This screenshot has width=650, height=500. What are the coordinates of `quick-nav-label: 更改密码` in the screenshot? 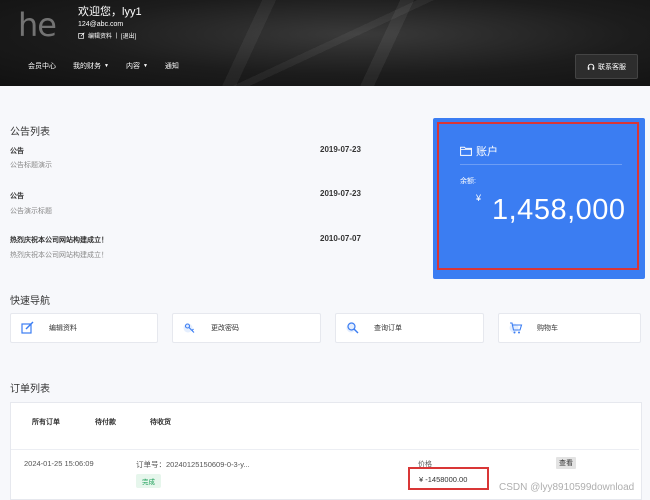 It's located at (225, 328).